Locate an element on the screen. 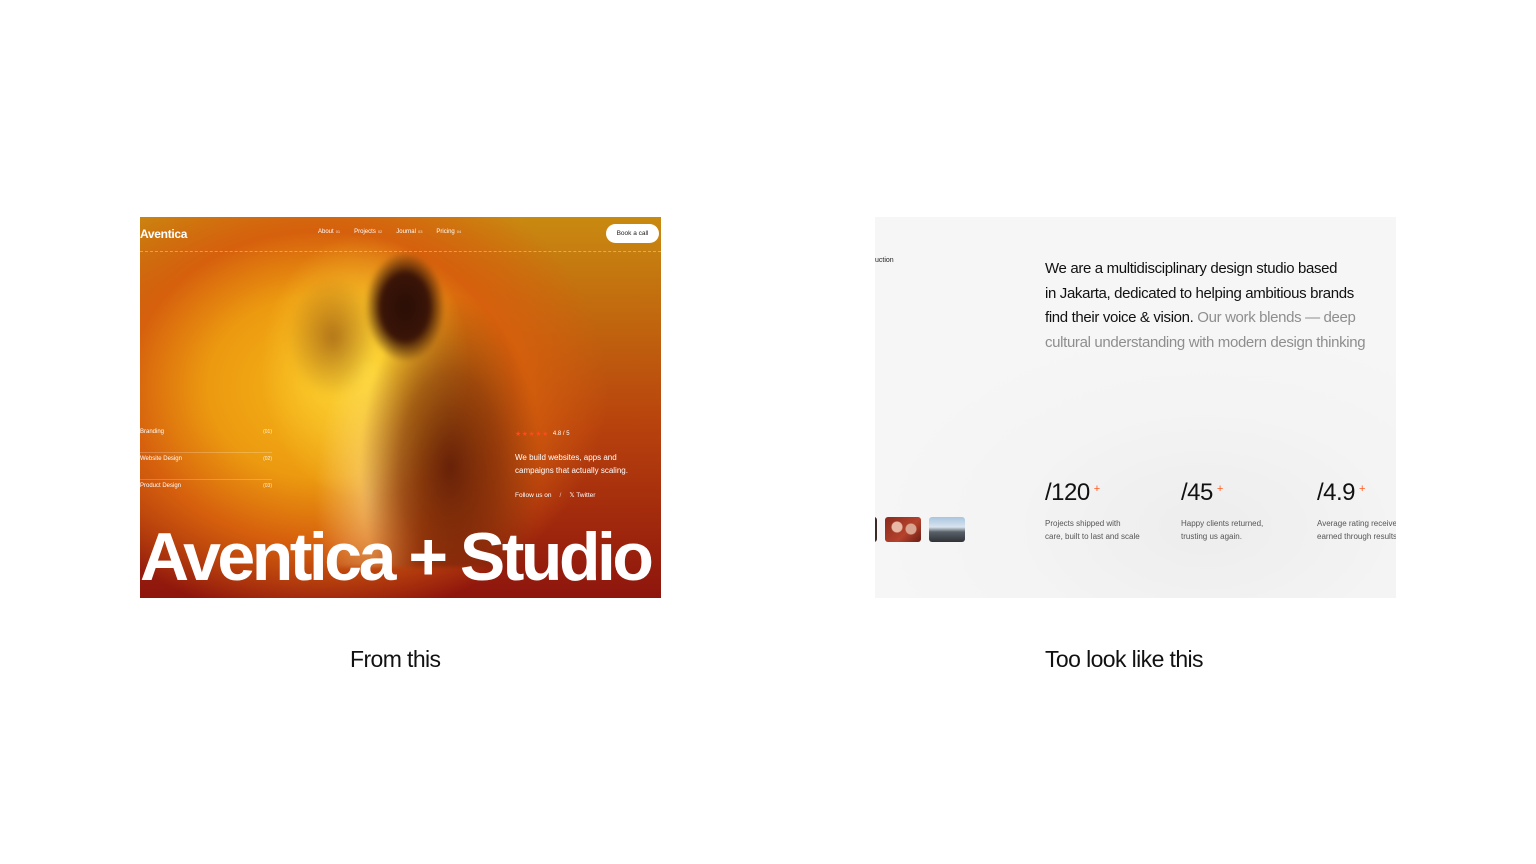  stat-value: /4.9 is located at coordinates (1336, 492).